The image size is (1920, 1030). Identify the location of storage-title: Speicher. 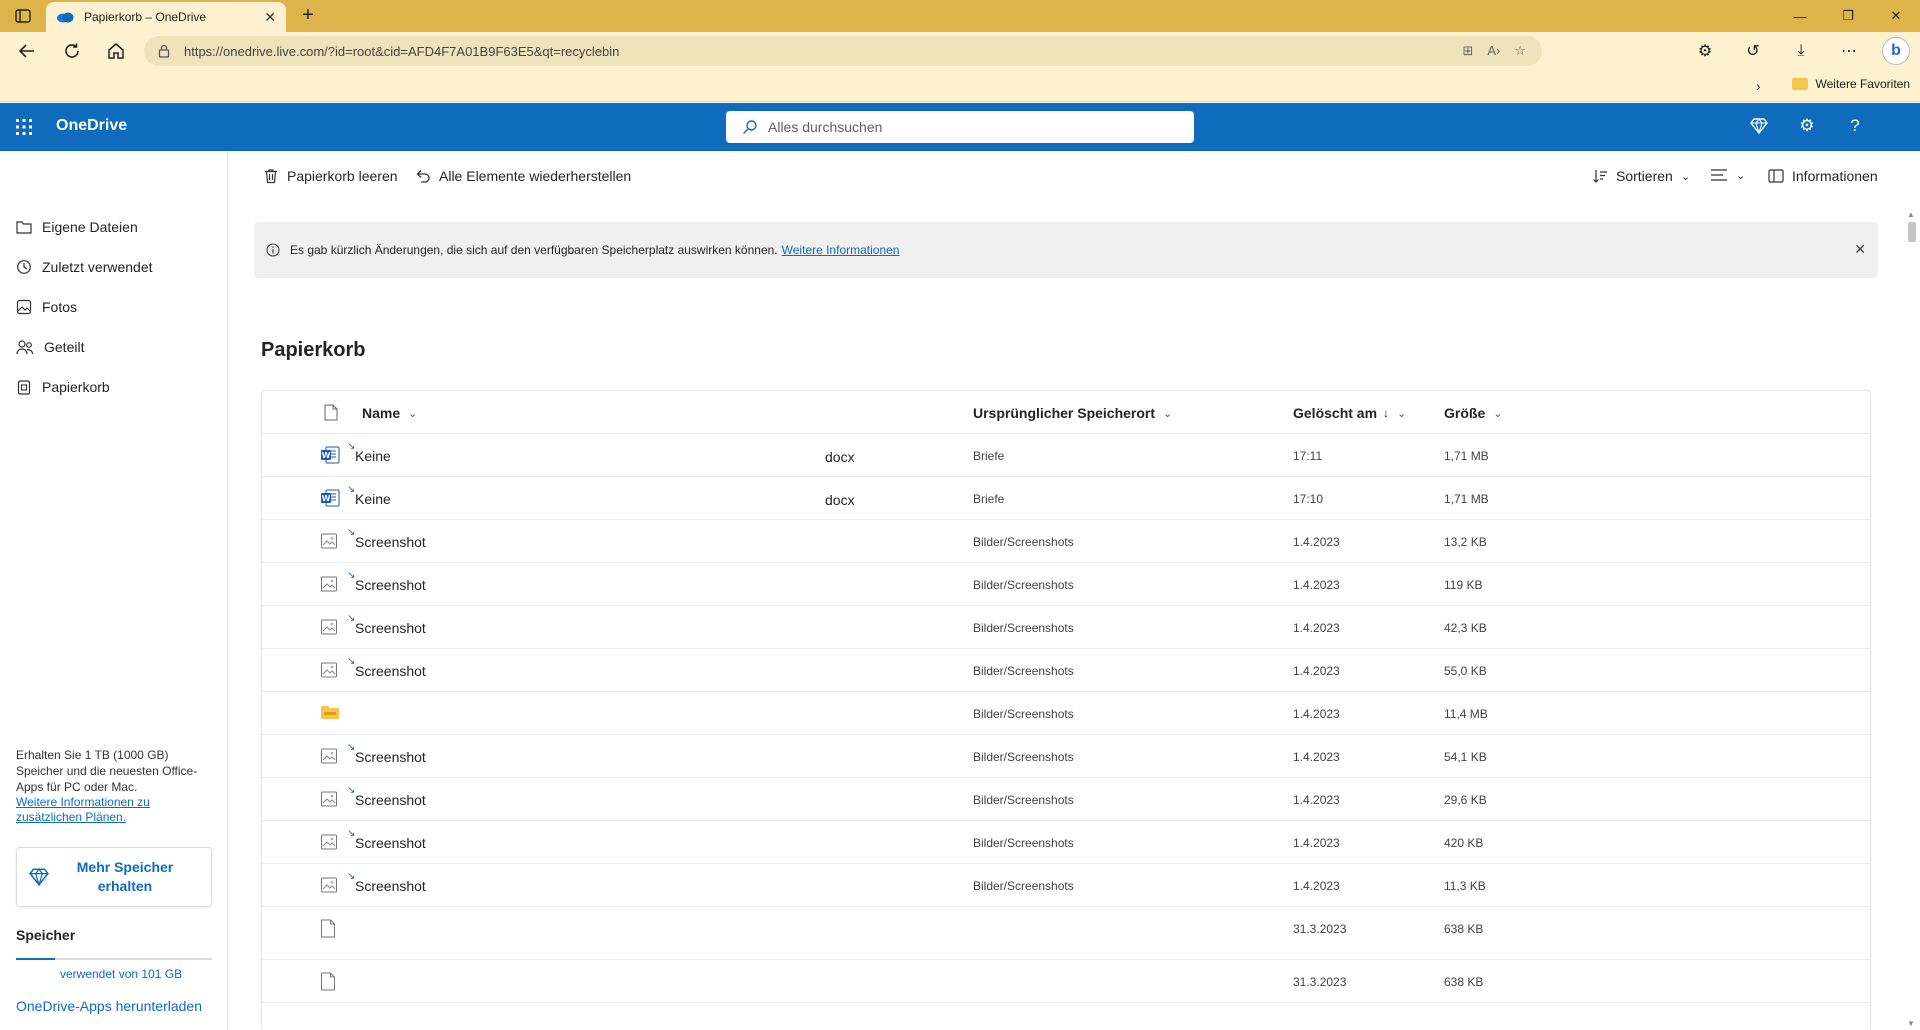
(45, 935).